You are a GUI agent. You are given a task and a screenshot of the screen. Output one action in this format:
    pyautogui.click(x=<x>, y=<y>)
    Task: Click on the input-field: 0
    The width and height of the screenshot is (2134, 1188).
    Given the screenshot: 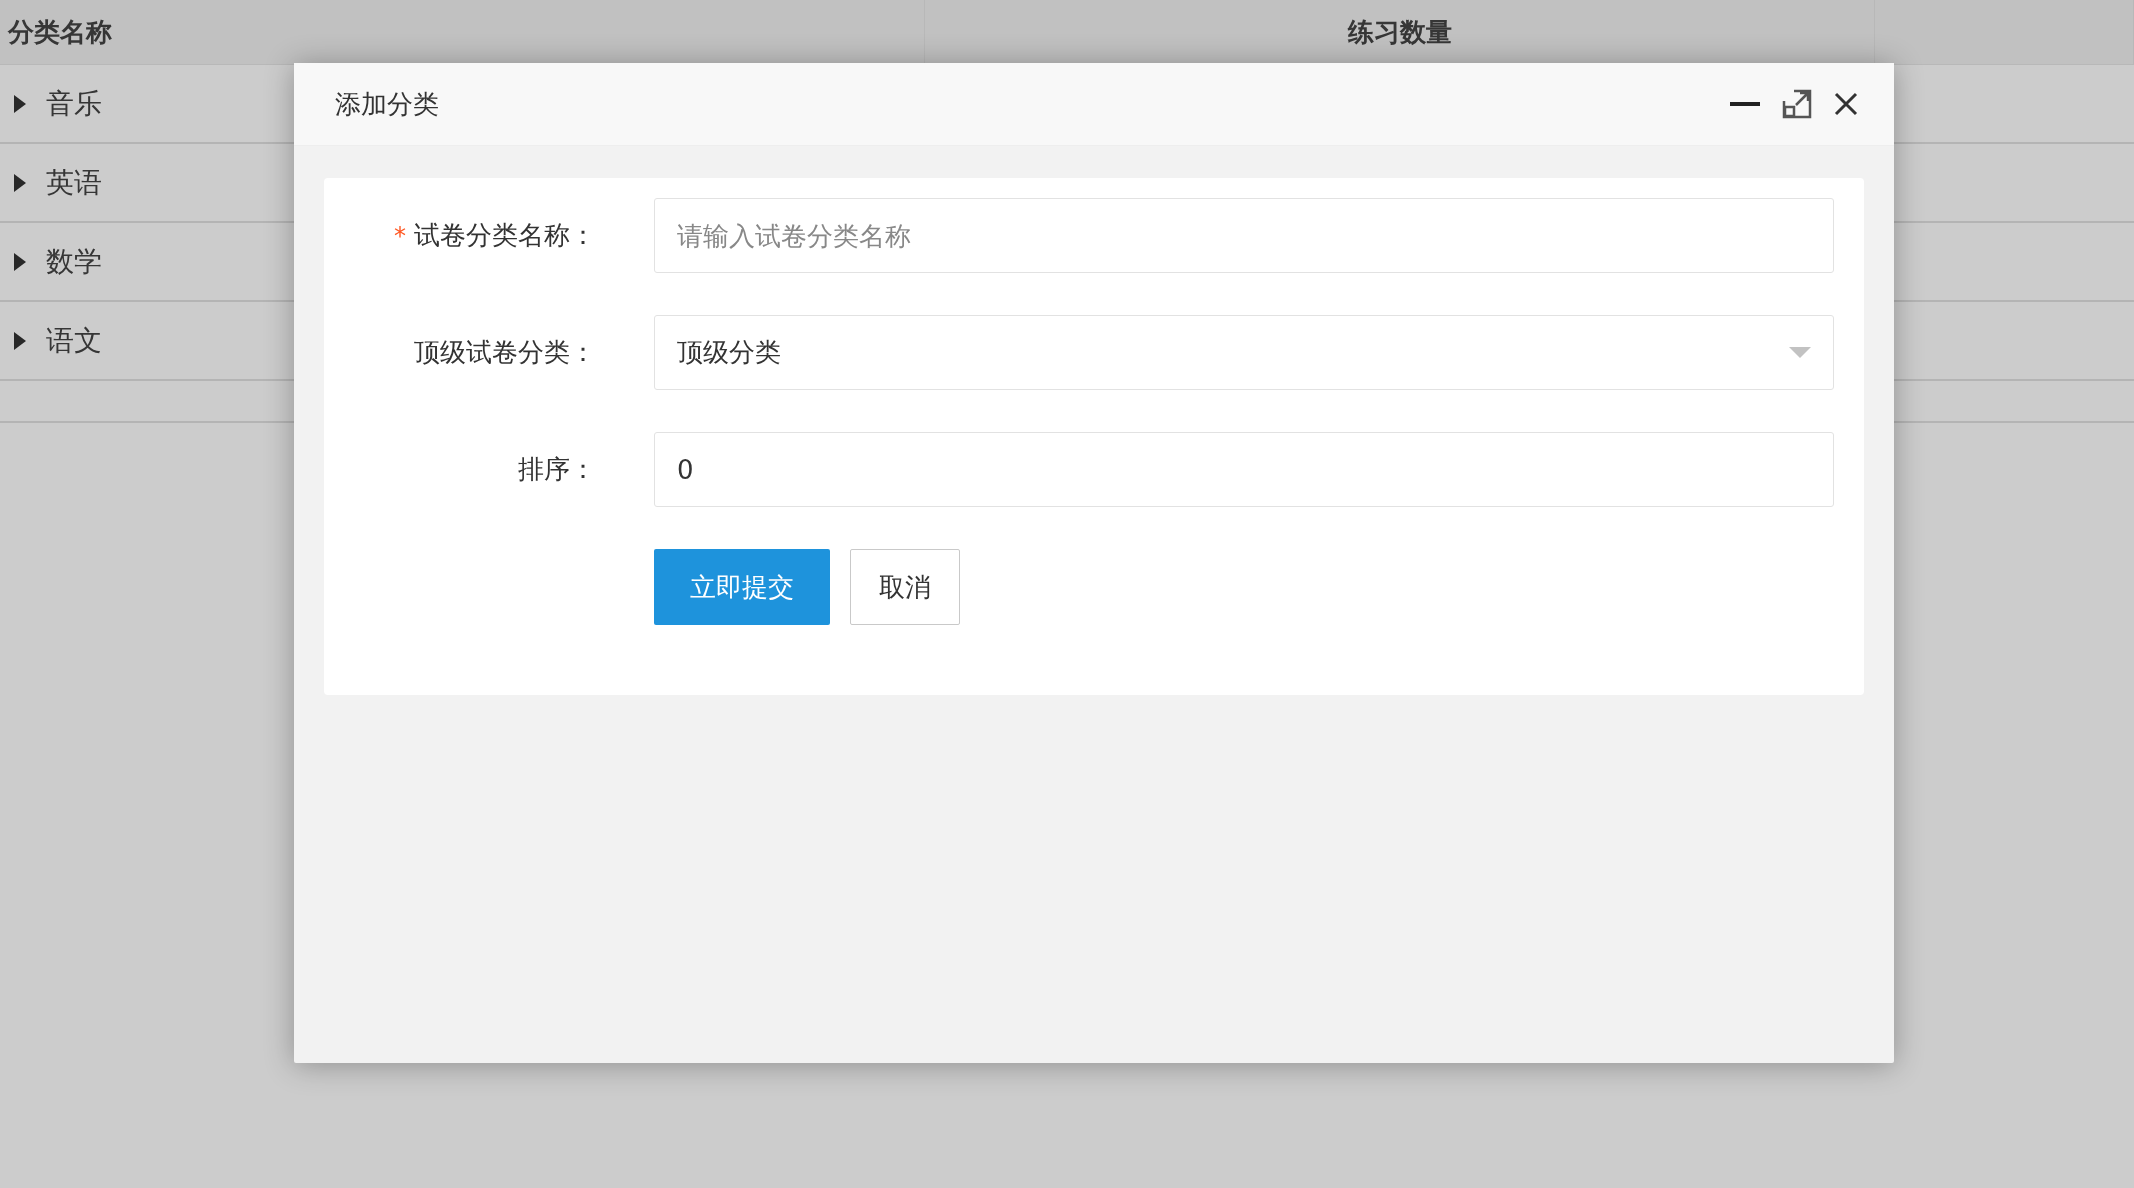 What is the action you would take?
    pyautogui.click(x=1244, y=469)
    